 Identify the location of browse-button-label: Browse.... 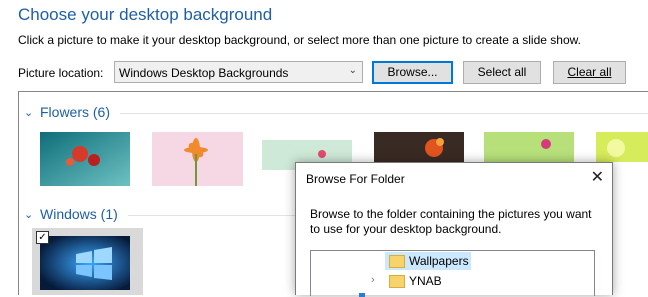
(412, 72).